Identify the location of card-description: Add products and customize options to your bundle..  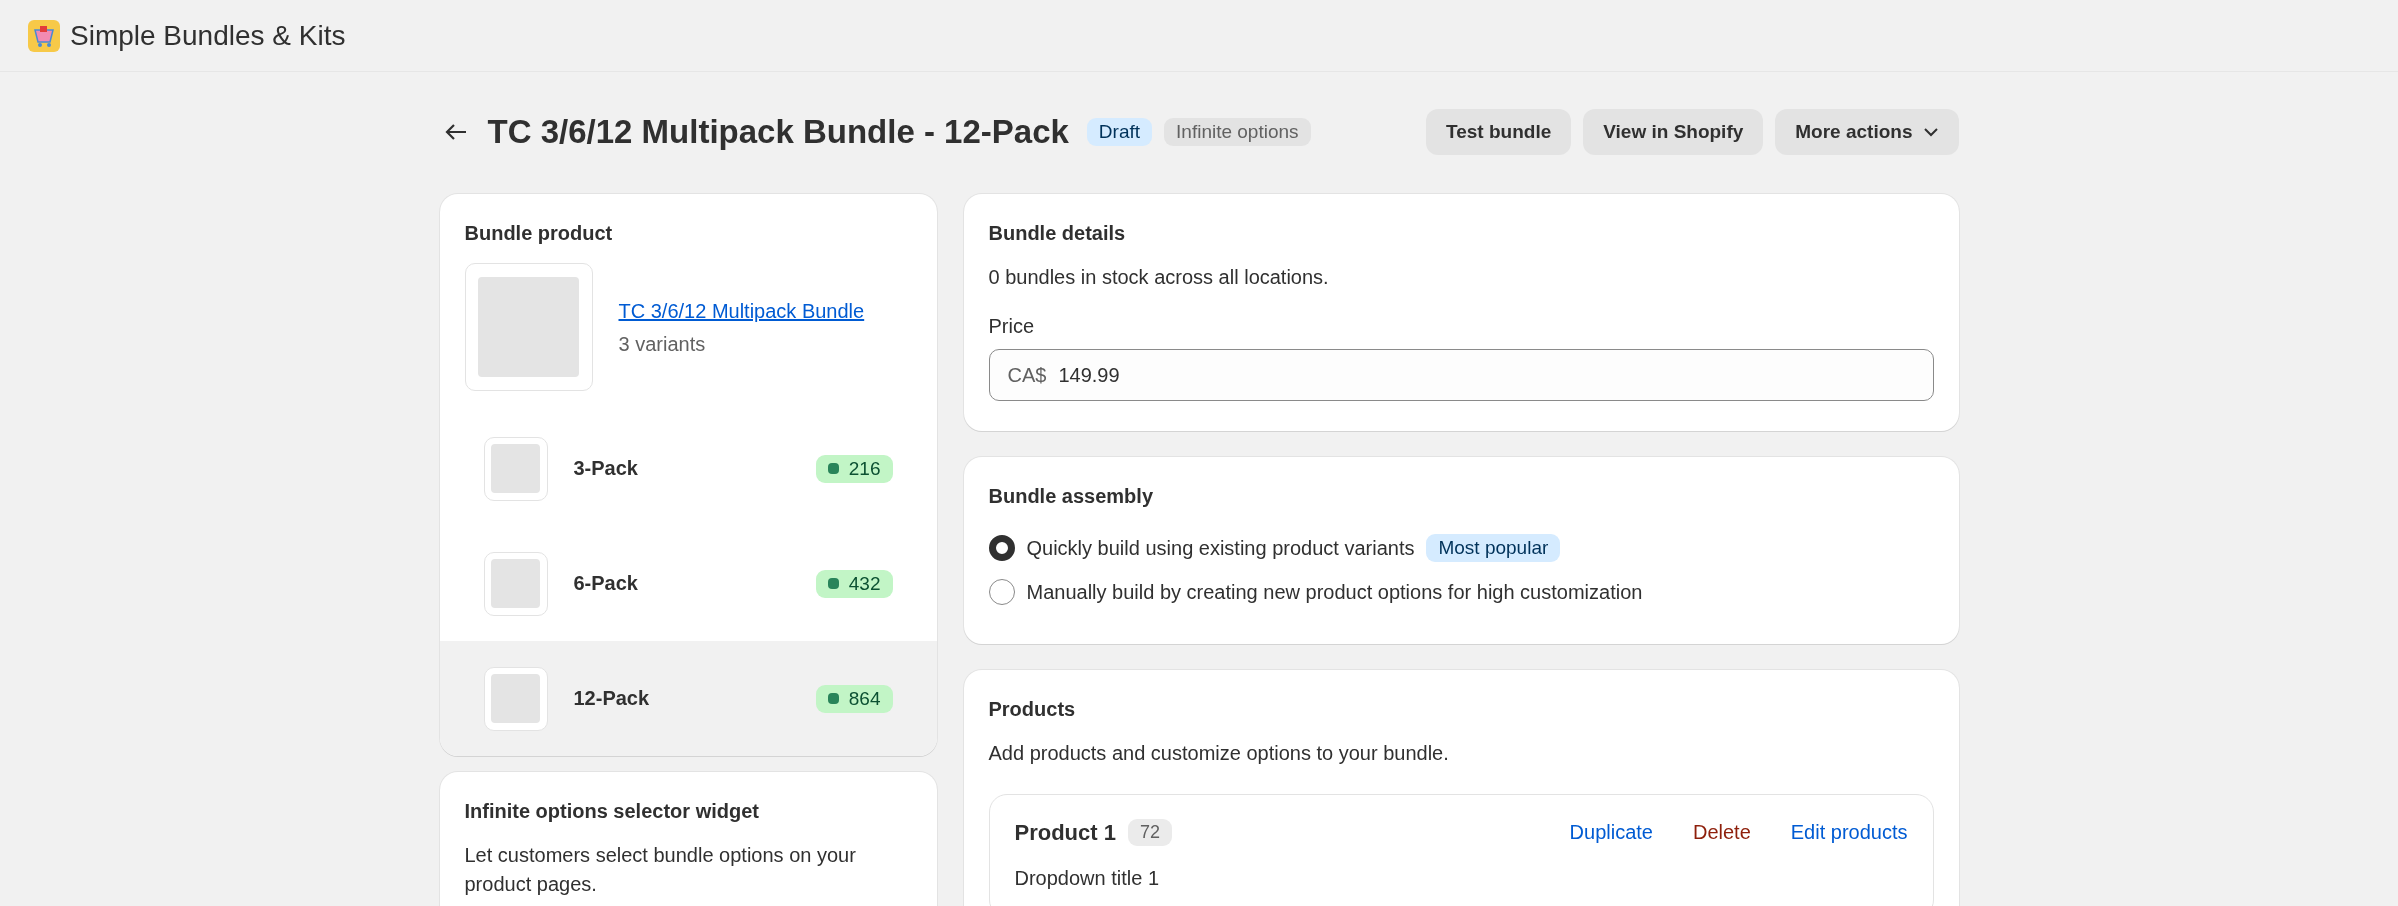
(1219, 753).